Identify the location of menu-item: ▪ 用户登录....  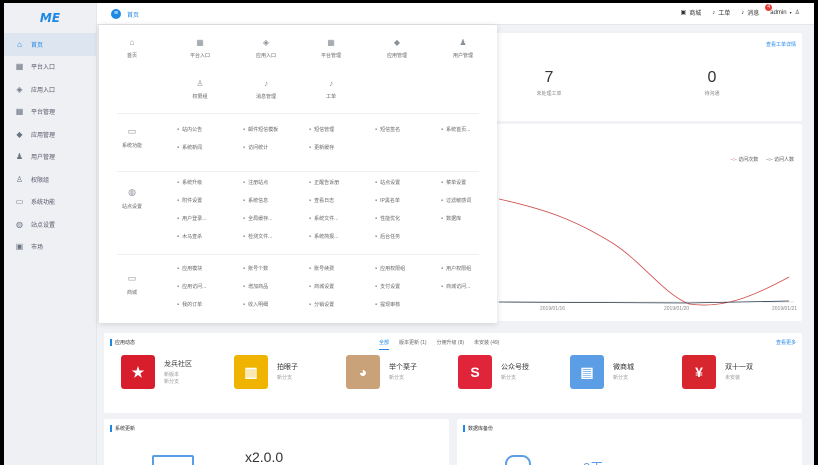
(191, 218).